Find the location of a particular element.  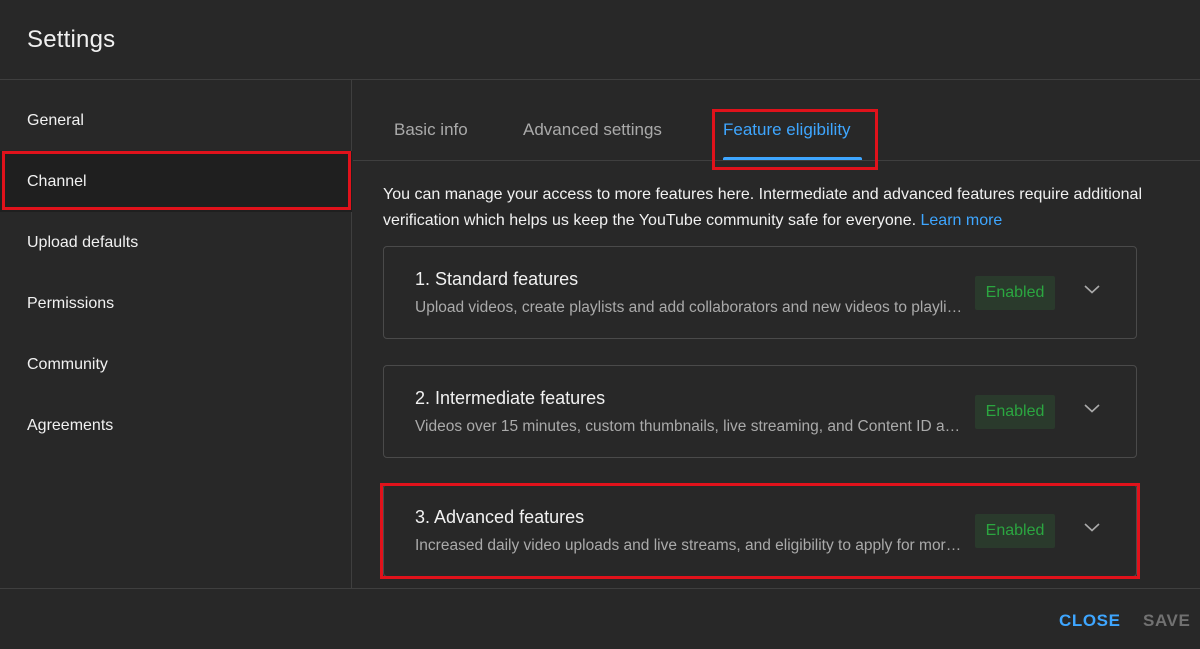

sidebar-item-upload-defaults: Upload defaults is located at coordinates (176, 242).